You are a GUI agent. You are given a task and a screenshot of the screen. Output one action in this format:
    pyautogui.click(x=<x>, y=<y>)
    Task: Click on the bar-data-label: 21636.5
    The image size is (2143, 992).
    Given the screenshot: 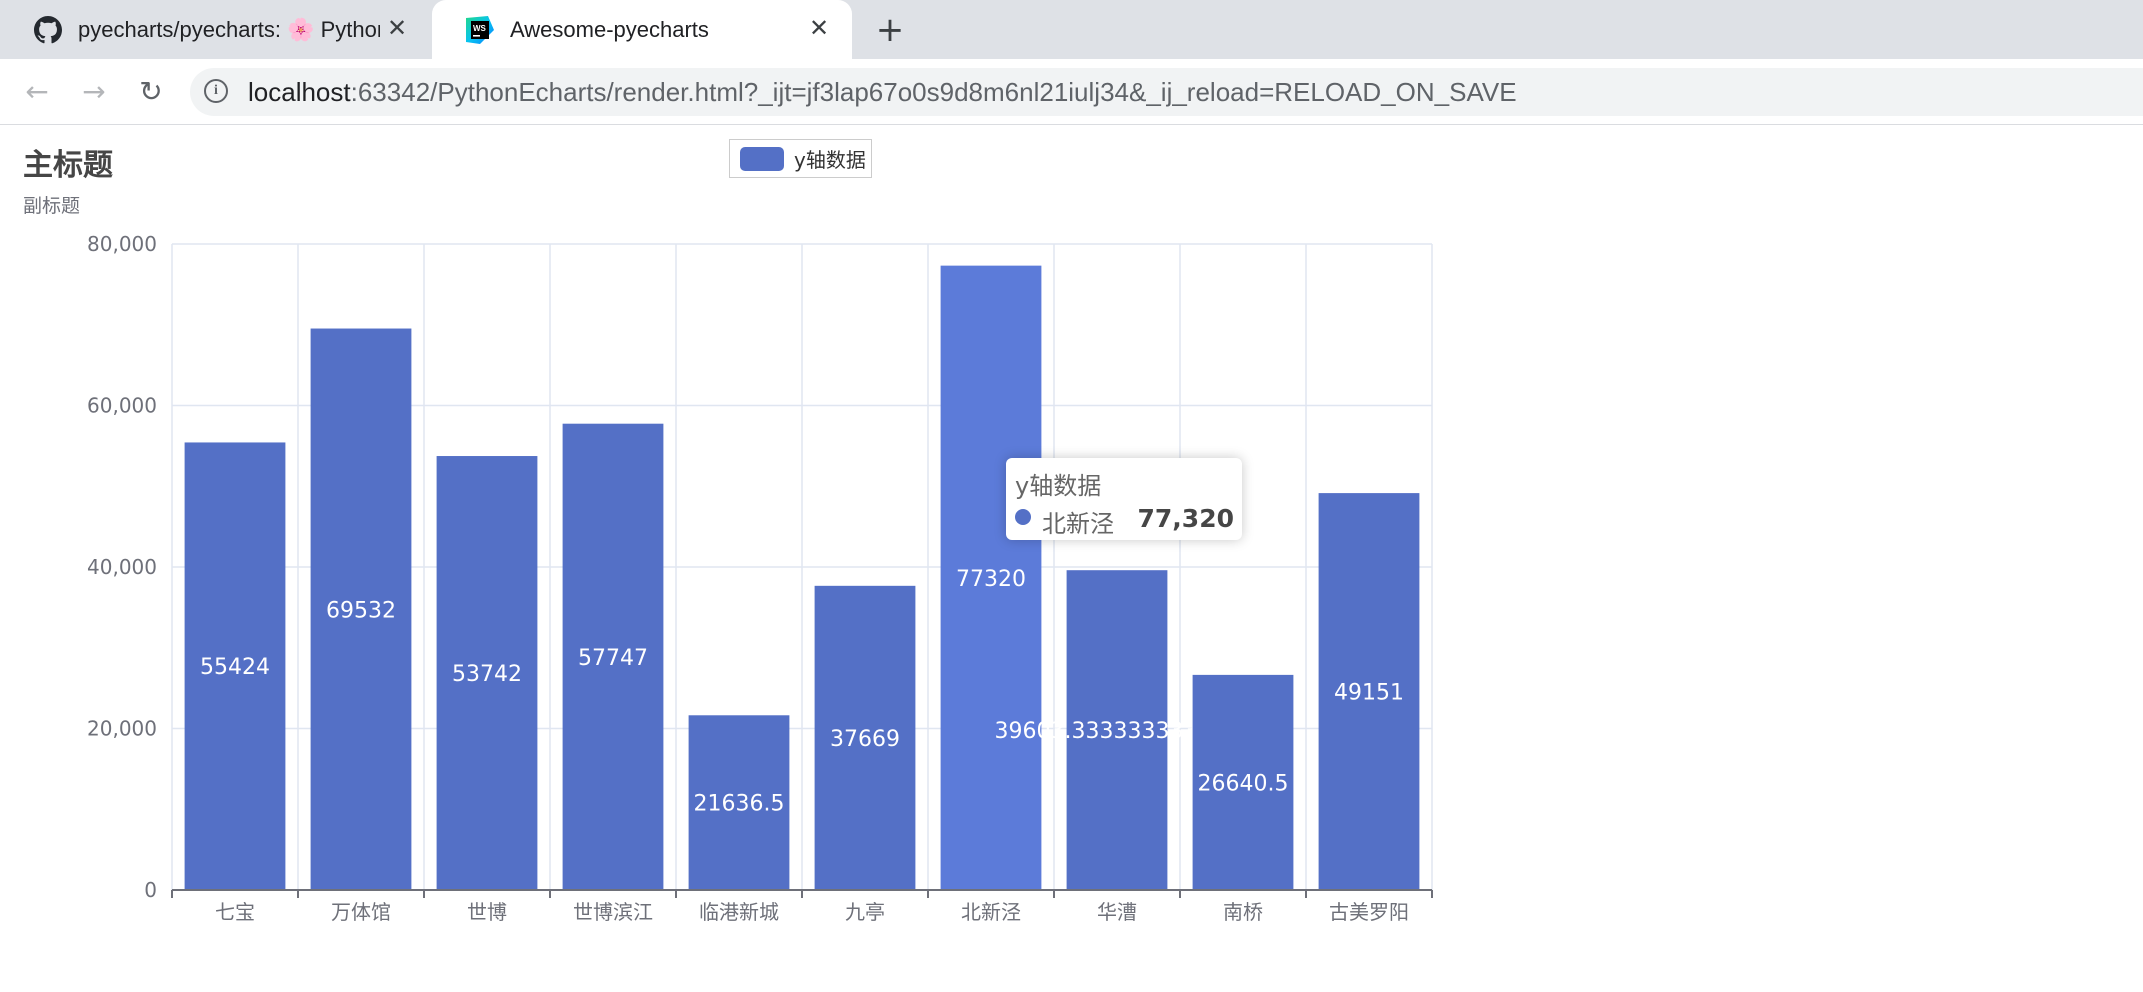 What is the action you would take?
    pyautogui.click(x=739, y=804)
    